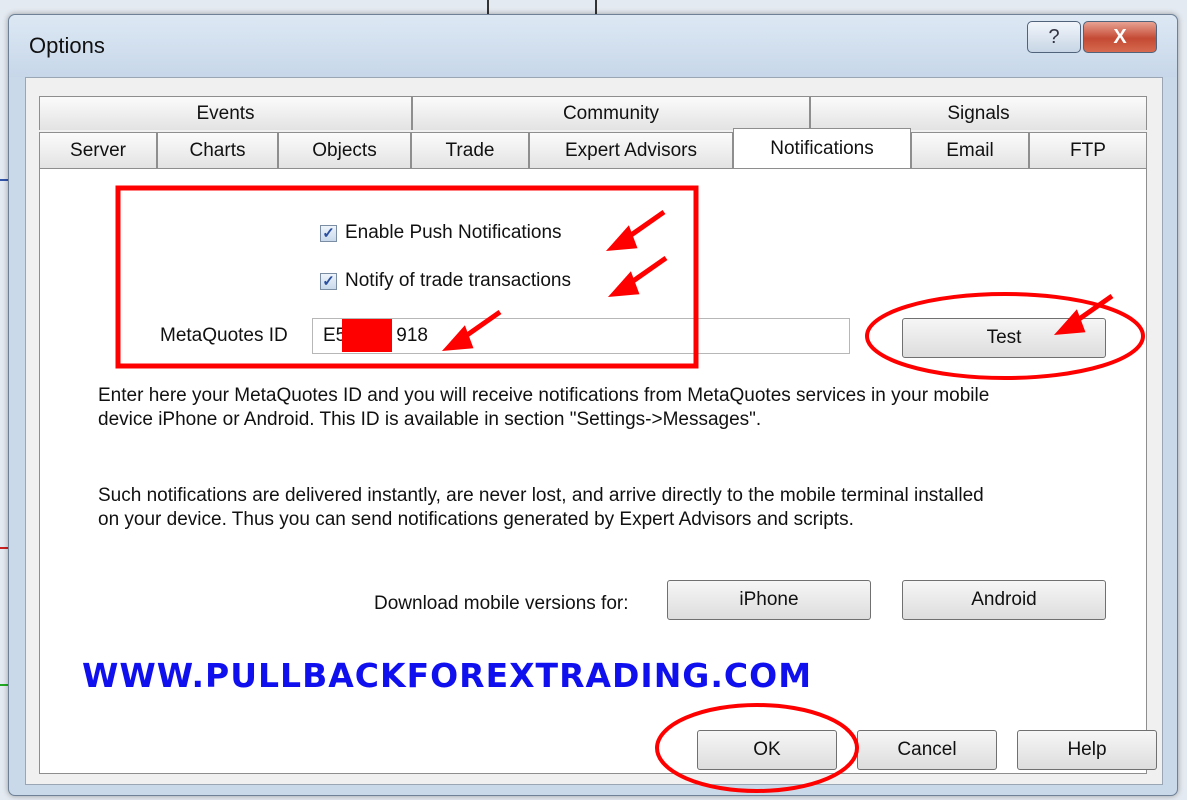  I want to click on tab-label: Community, so click(611, 113).